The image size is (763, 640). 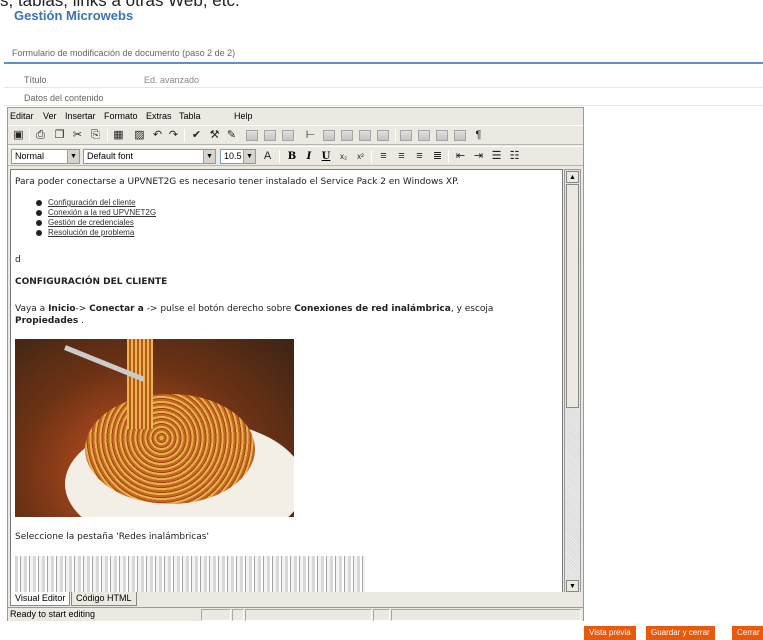 What do you see at coordinates (437, 156) in the screenshot?
I see `justify-icon: ≣` at bounding box center [437, 156].